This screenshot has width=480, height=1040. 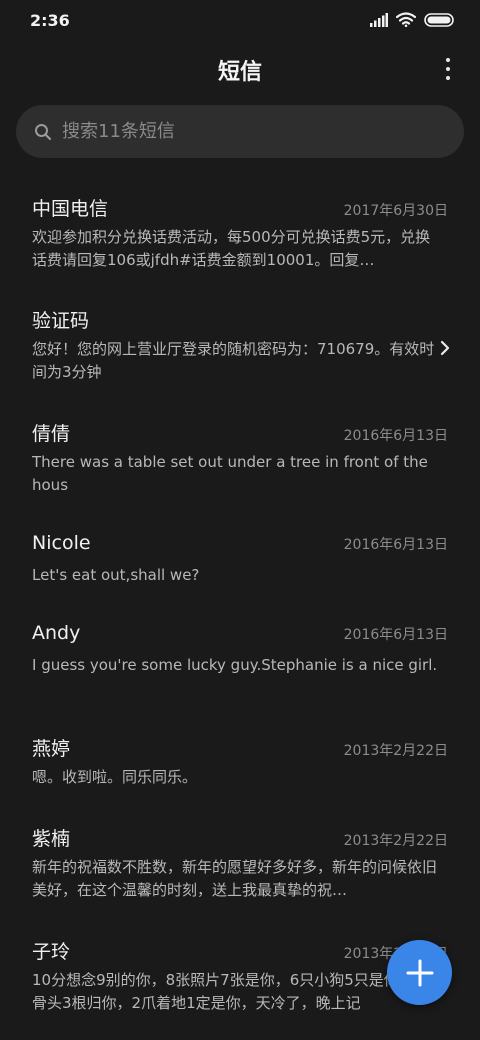 What do you see at coordinates (50, 20) in the screenshot?
I see `status-time: 2:36` at bounding box center [50, 20].